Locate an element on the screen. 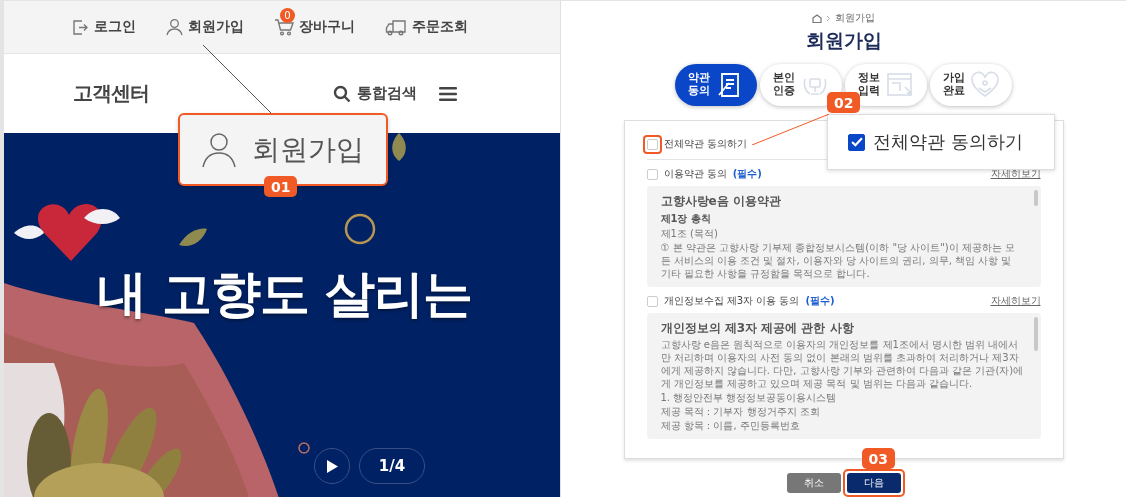 Image resolution: width=1126 pixels, height=497 pixels. search-button: 통합검색 is located at coordinates (375, 93).